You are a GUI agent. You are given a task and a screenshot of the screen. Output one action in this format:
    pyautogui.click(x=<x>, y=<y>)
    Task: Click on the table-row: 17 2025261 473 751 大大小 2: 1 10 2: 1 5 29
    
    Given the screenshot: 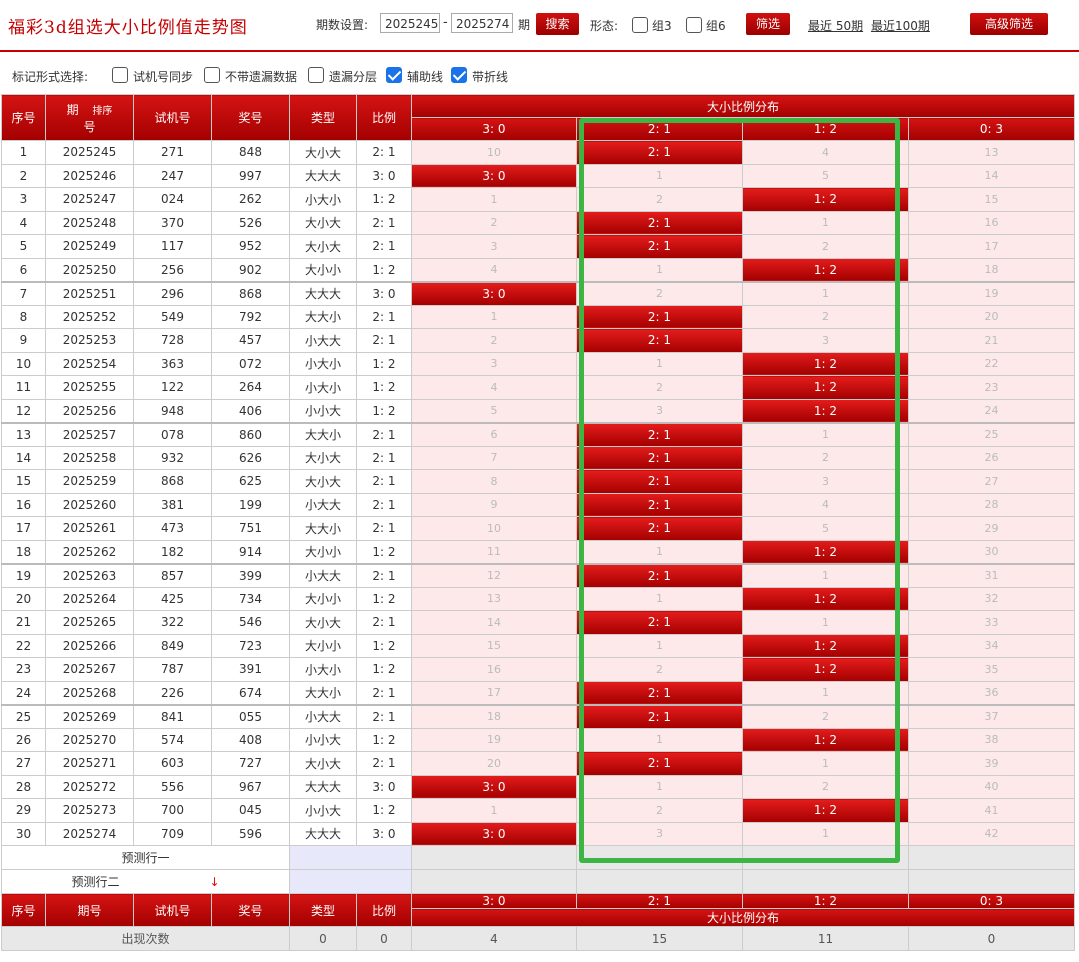 What is the action you would take?
    pyautogui.click(x=538, y=528)
    